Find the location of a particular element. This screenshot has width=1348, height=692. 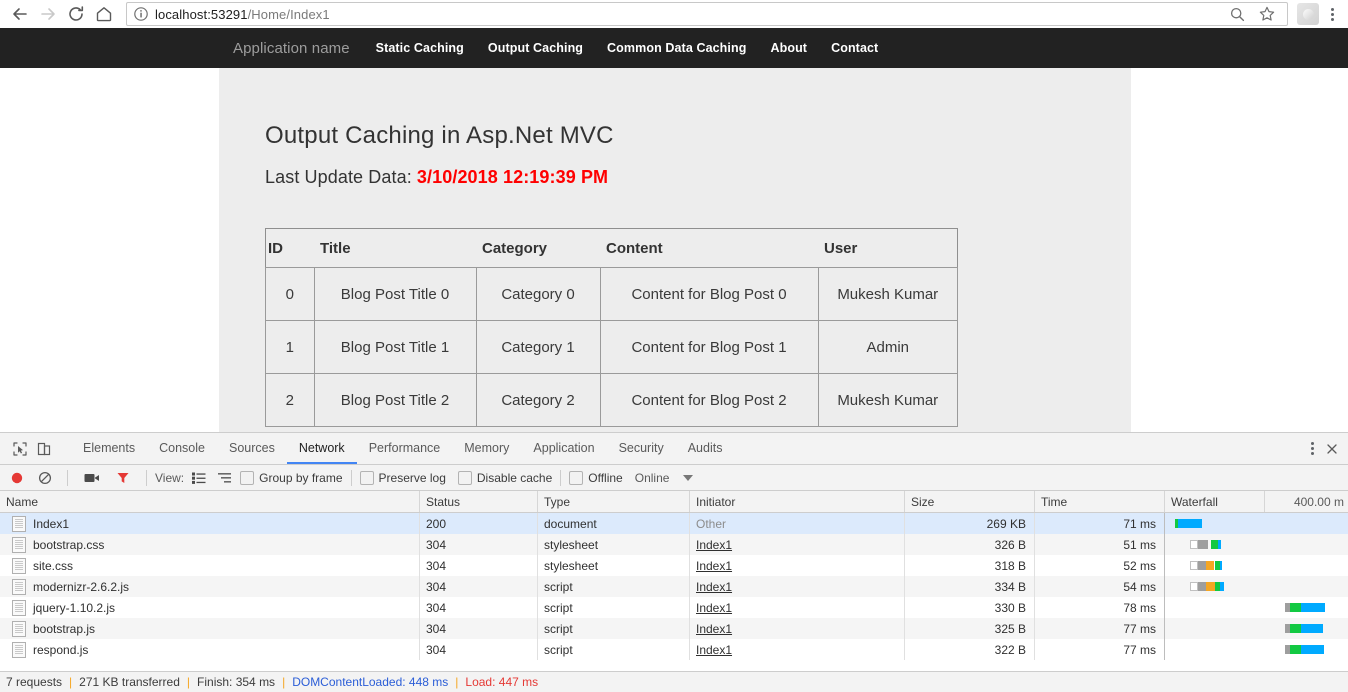

cell-content: Content for Blog Post 2 is located at coordinates (709, 400).